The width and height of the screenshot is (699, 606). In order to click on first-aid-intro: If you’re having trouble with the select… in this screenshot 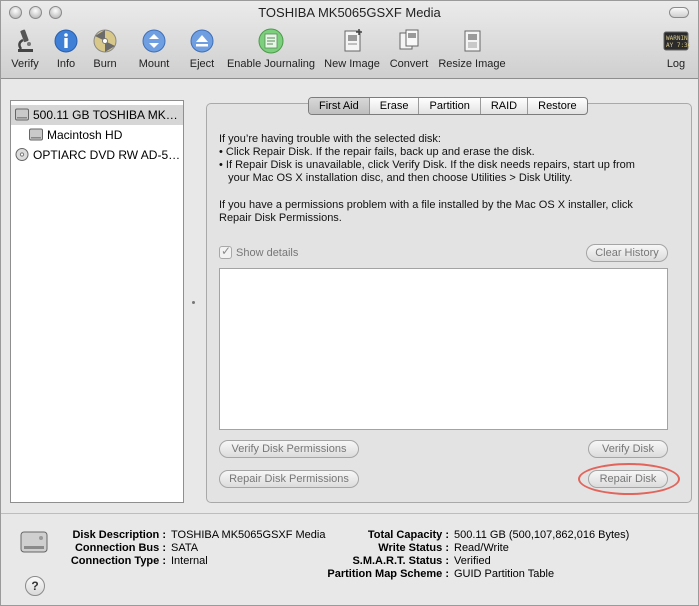, I will do `click(330, 139)`.